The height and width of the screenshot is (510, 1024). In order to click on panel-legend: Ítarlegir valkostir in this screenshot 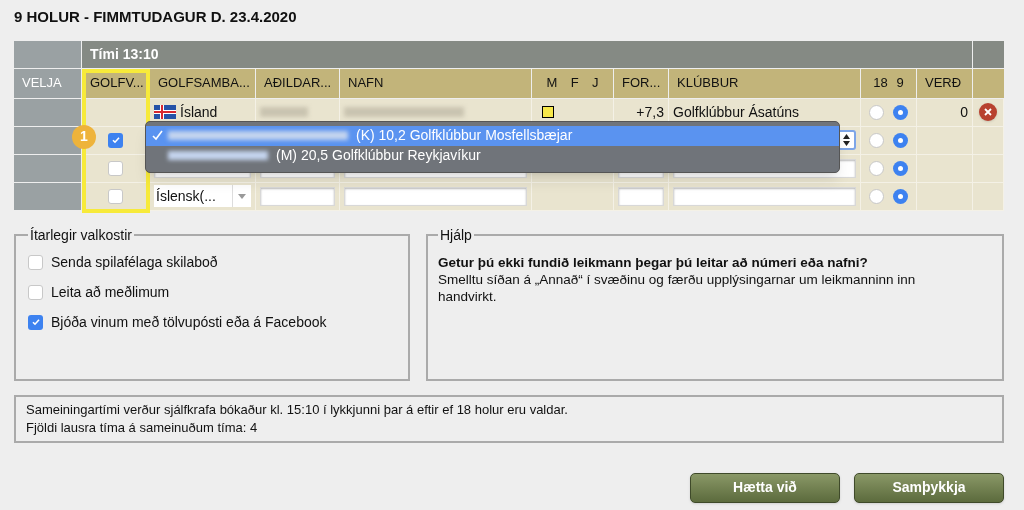, I will do `click(81, 235)`.